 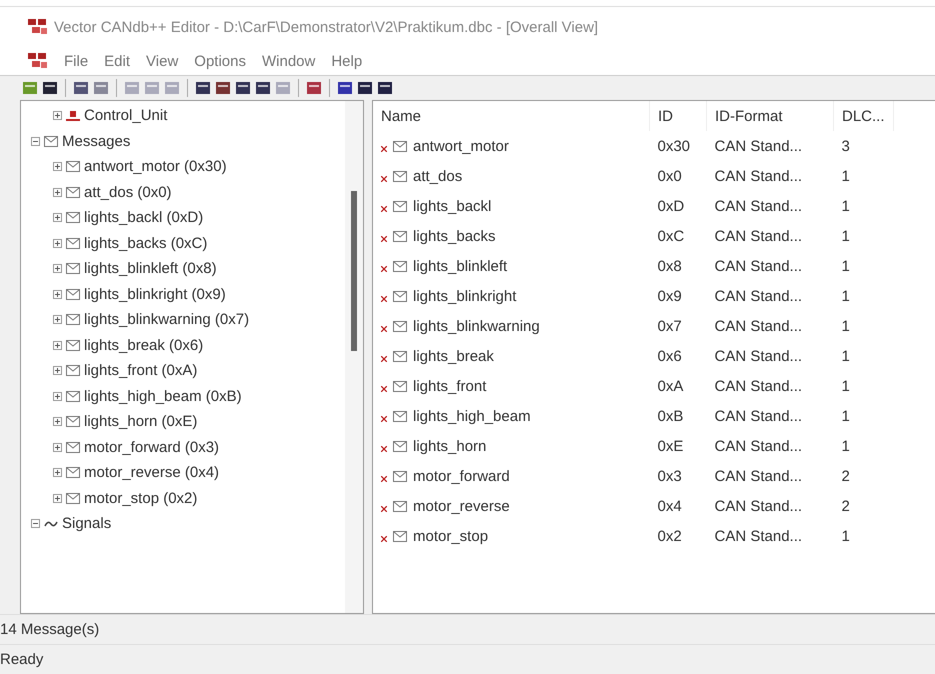 What do you see at coordinates (152, 473) in the screenshot?
I see `tree-item: motor_reverse (0x4)` at bounding box center [152, 473].